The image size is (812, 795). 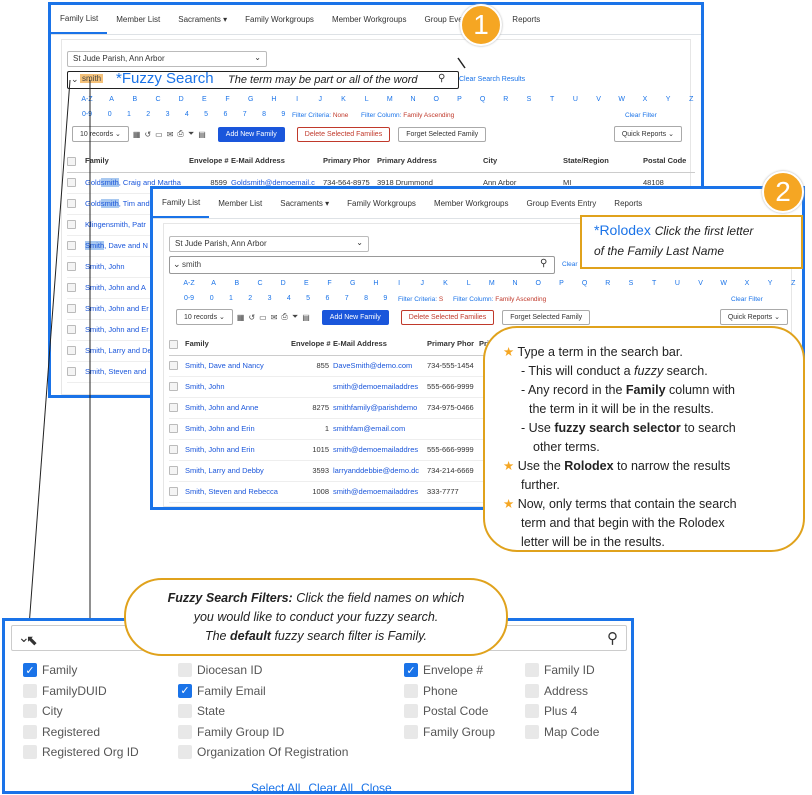 I want to click on tab-family-list: Family List, so click(x=181, y=203).